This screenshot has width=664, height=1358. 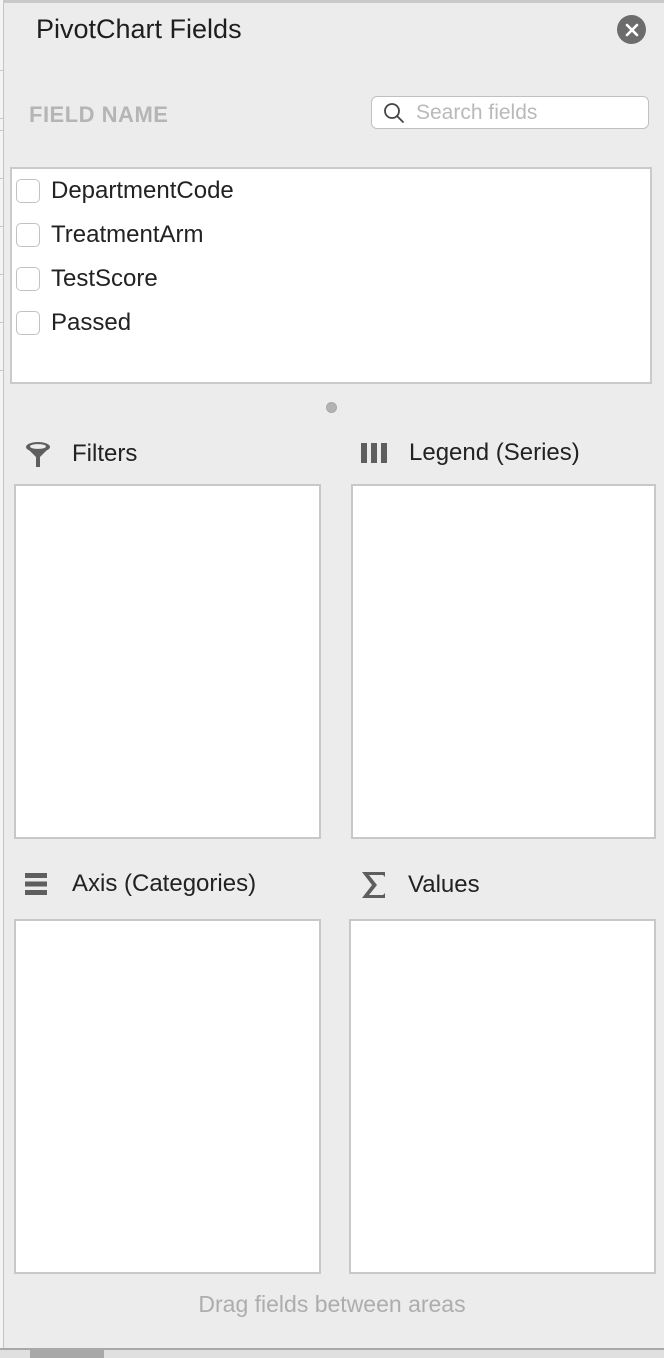 I want to click on horizontal-scrollbar, so click(x=332, y=1353).